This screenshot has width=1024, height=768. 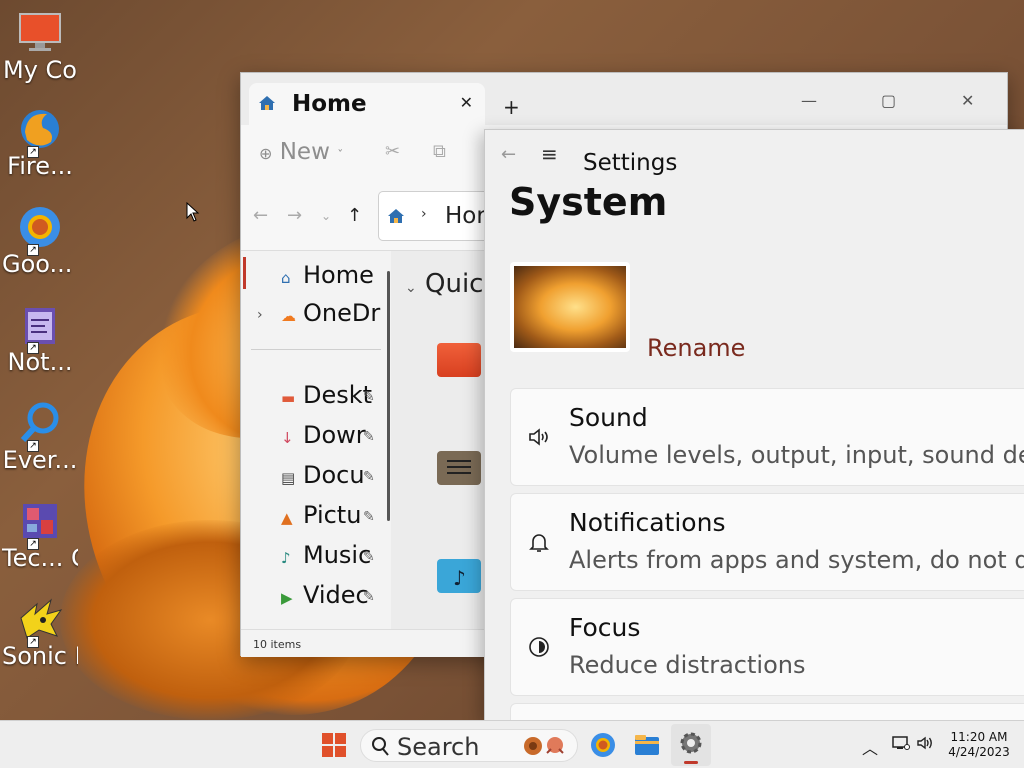 What do you see at coordinates (40, 230) in the screenshot?
I see `chrome-icon: ↗` at bounding box center [40, 230].